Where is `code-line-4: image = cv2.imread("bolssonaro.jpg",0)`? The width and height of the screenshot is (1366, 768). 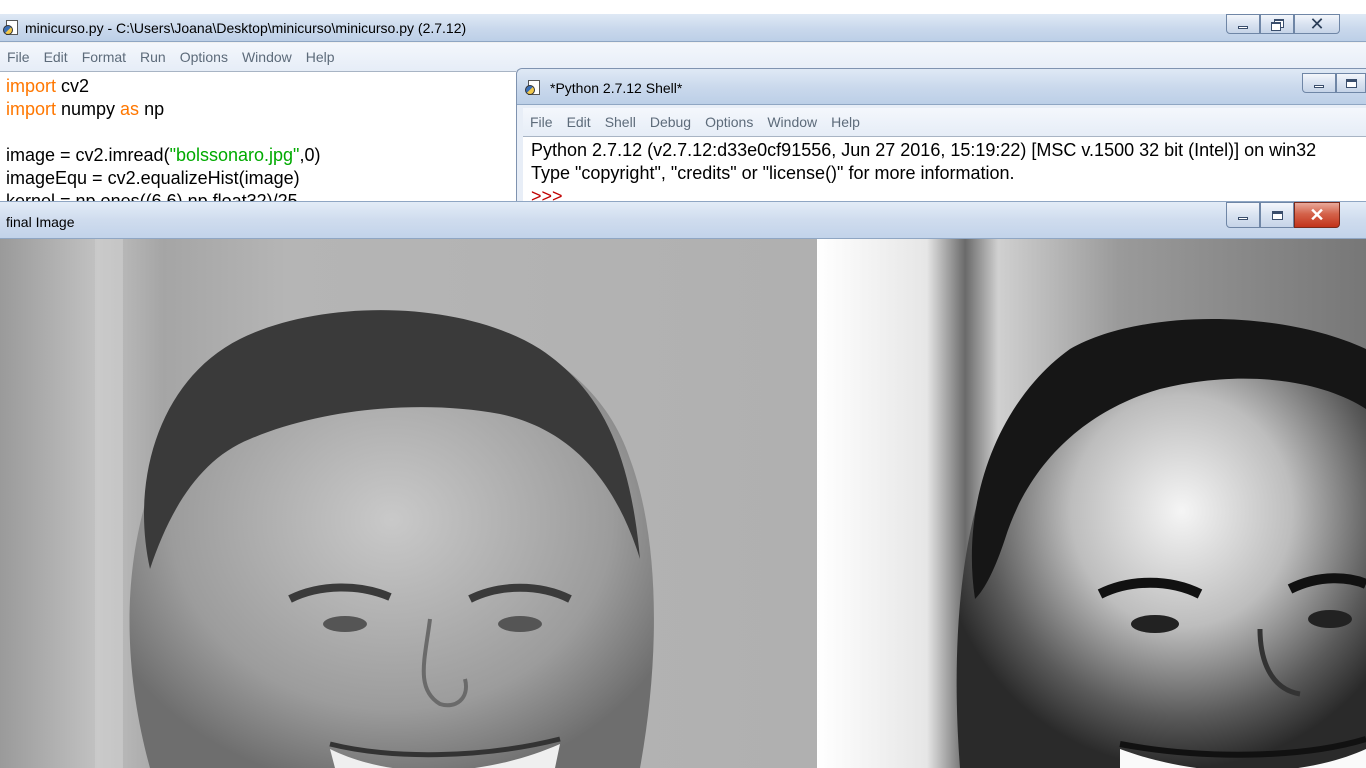
code-line-4: image = cv2.imread("bolssonaro.jpg",0) is located at coordinates (163, 155).